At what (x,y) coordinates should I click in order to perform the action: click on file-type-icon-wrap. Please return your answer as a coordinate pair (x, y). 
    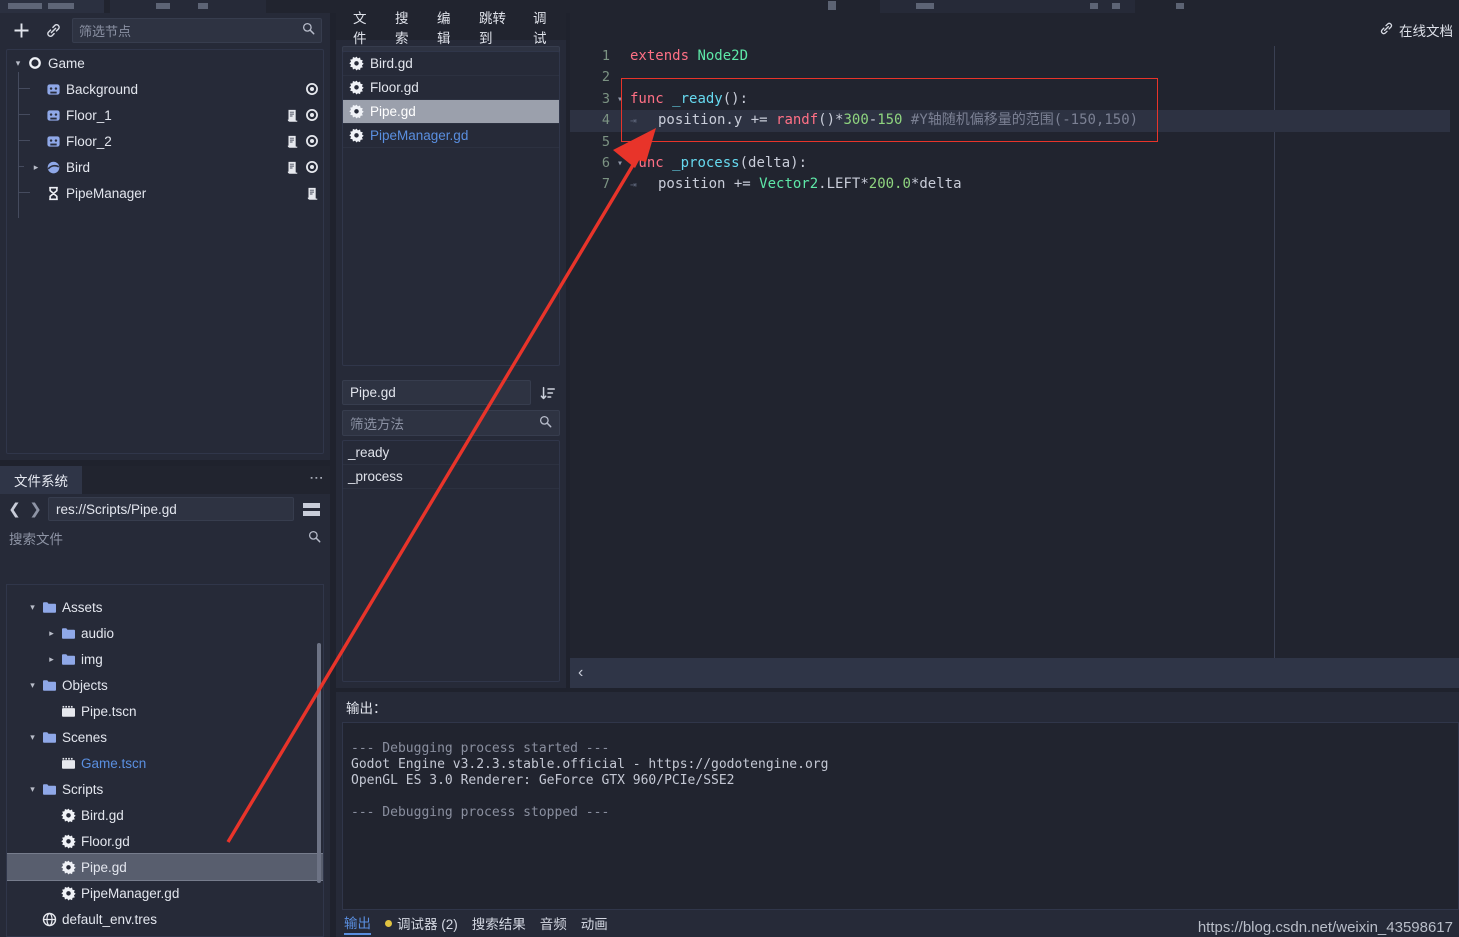
    Looking at the image, I should click on (68, 763).